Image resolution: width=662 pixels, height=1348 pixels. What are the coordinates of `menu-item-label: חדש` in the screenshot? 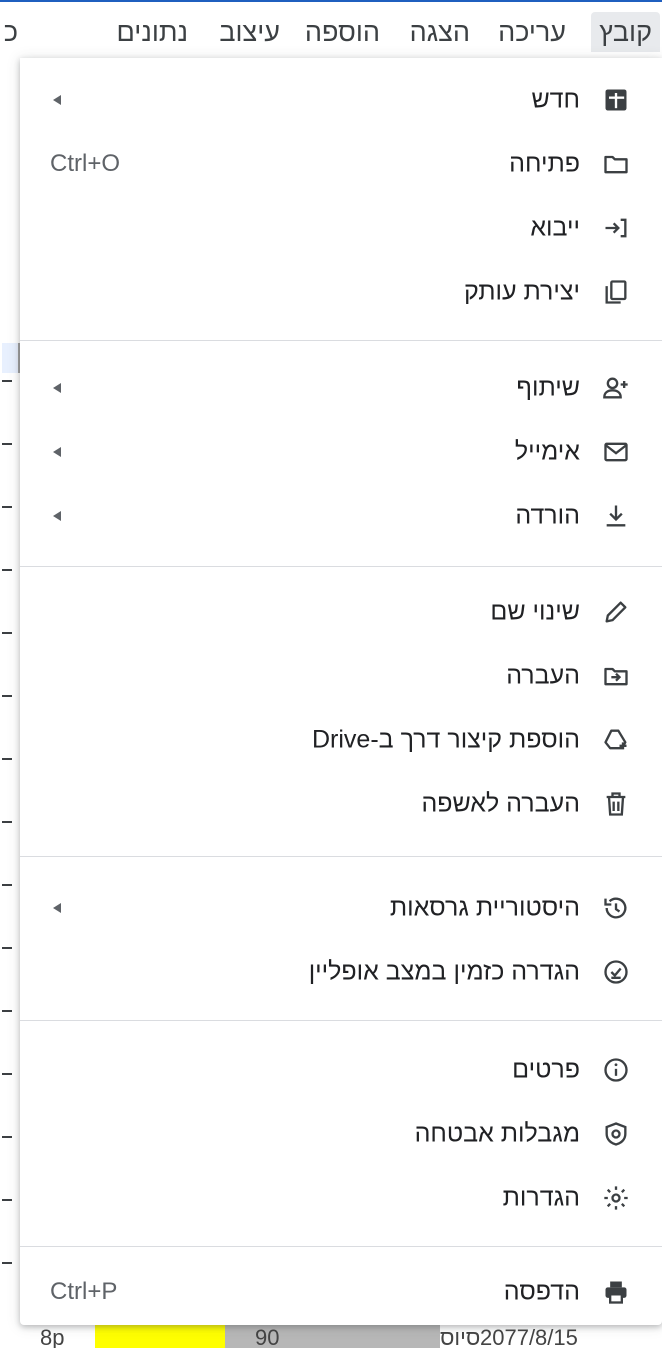 It's located at (555, 99).